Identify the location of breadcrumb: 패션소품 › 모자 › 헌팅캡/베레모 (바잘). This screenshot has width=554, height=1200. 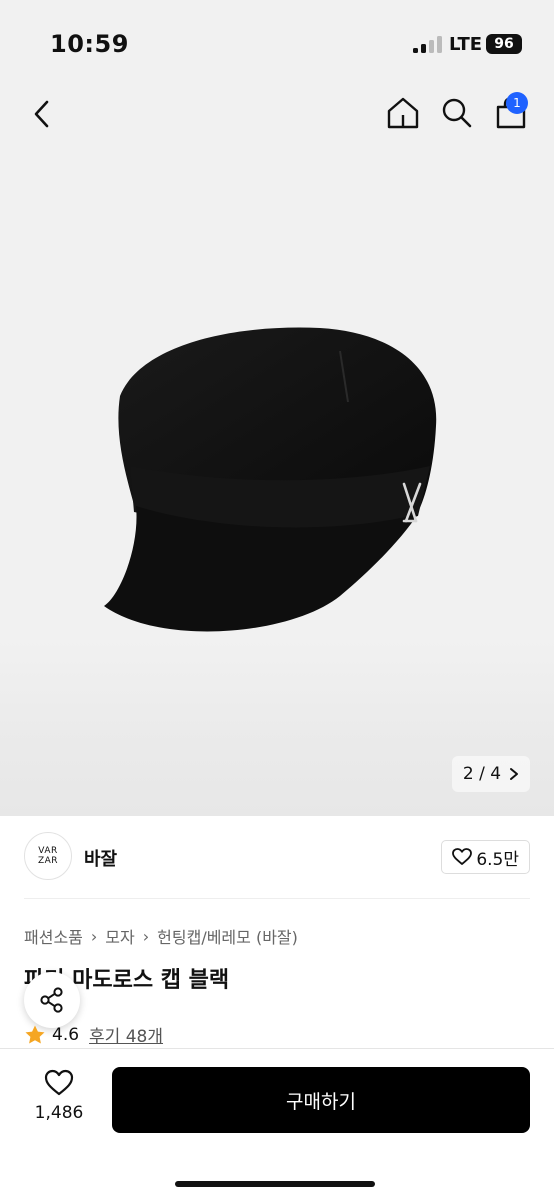
(161, 936).